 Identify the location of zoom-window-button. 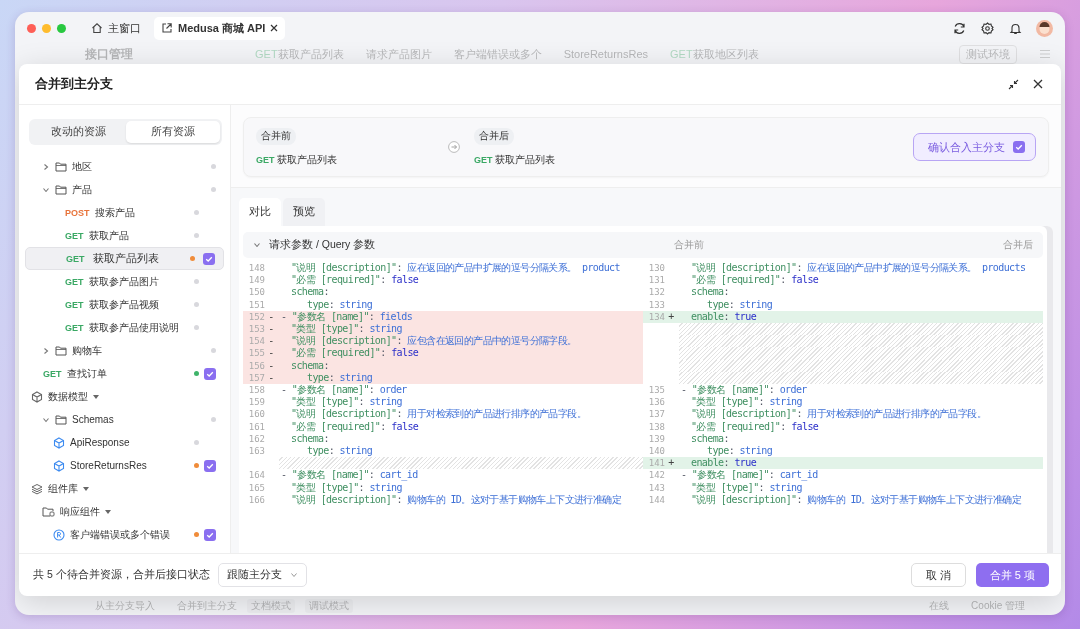
(61, 28).